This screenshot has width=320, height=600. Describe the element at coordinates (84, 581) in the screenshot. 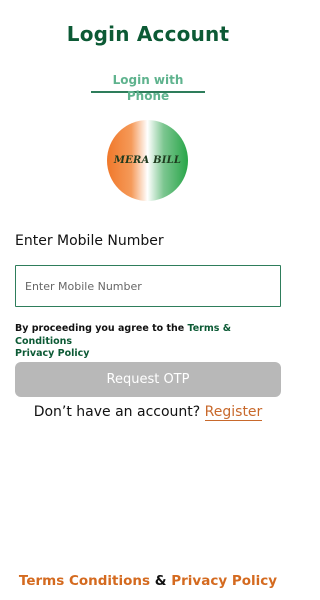

I see `footer-terms-link: Terms Conditions` at that location.